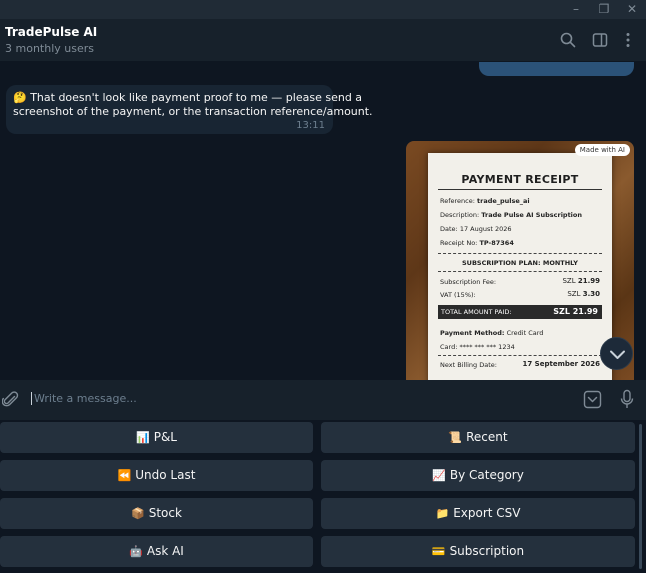  What do you see at coordinates (156, 475) in the screenshot?
I see `key-undo-last-button: ⏪ Undo Last` at bounding box center [156, 475].